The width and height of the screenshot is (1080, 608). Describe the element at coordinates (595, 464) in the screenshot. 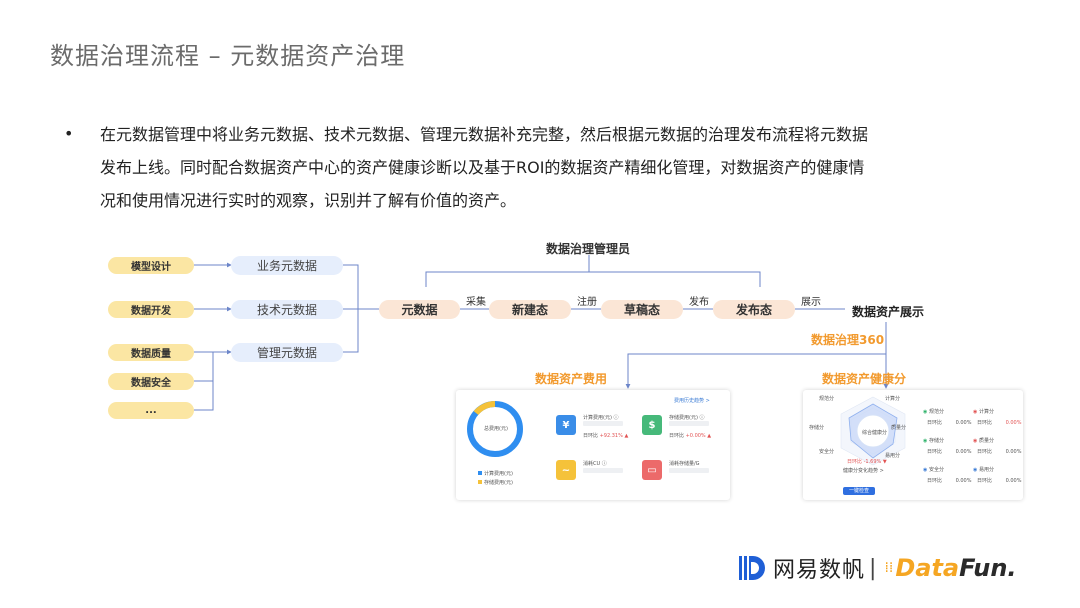

I see `cu-usage-label: 消耗CU ⓘ` at that location.